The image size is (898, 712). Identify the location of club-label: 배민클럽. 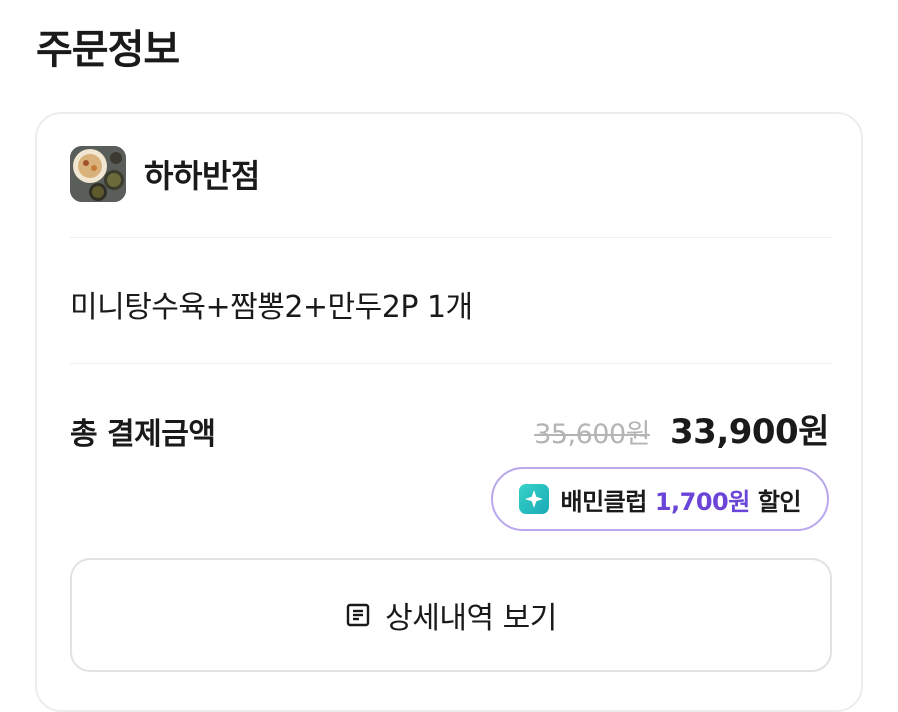
(604, 501).